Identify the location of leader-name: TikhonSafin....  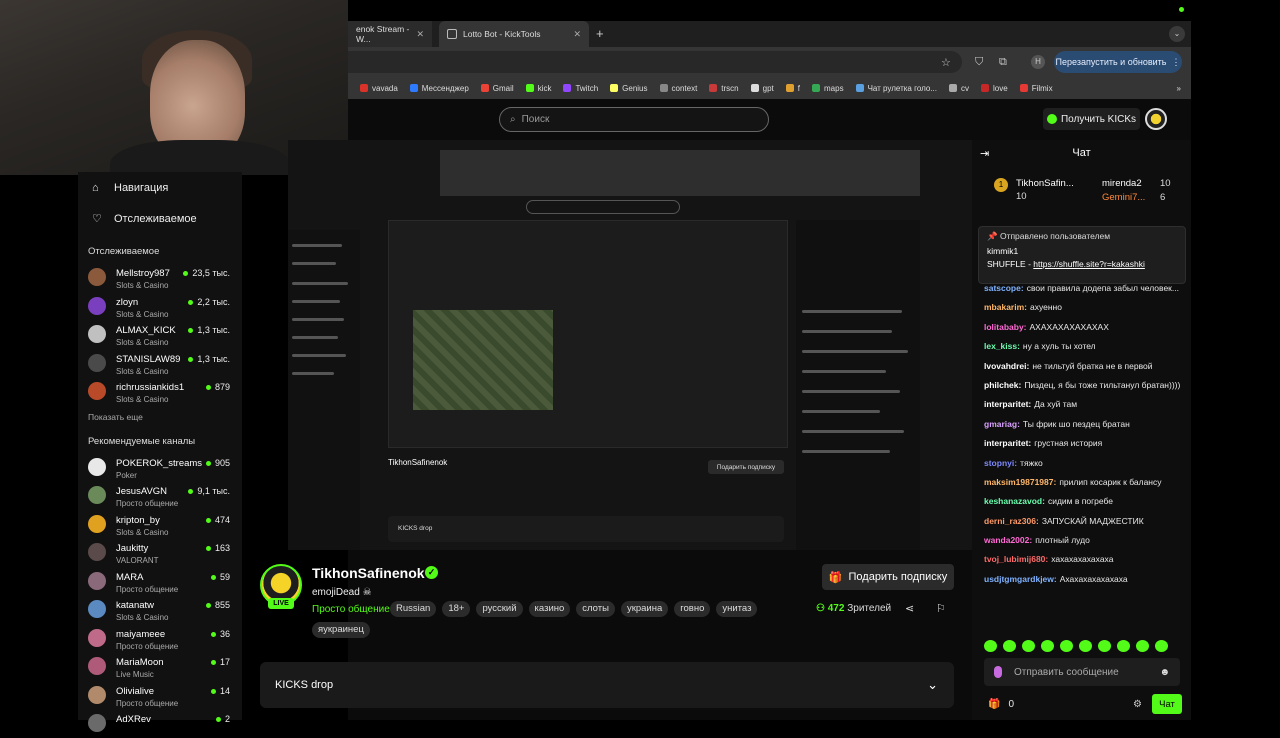
(1045, 183).